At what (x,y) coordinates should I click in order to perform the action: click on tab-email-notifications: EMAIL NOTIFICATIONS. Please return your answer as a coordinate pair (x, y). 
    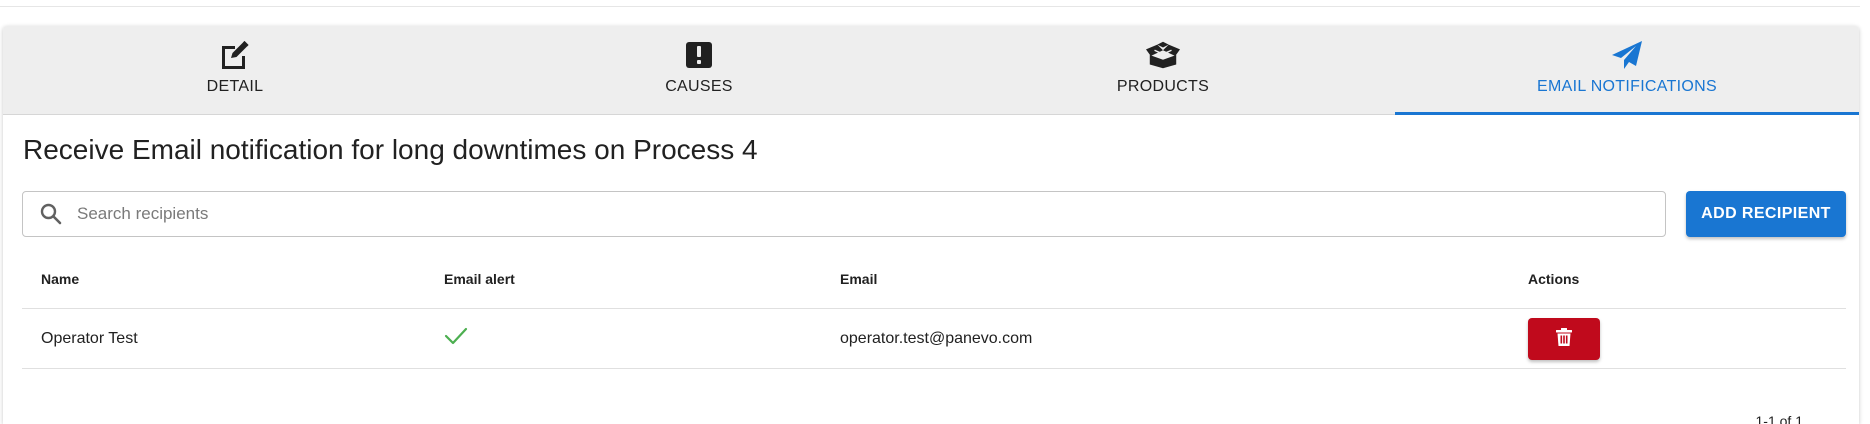
    Looking at the image, I should click on (1627, 70).